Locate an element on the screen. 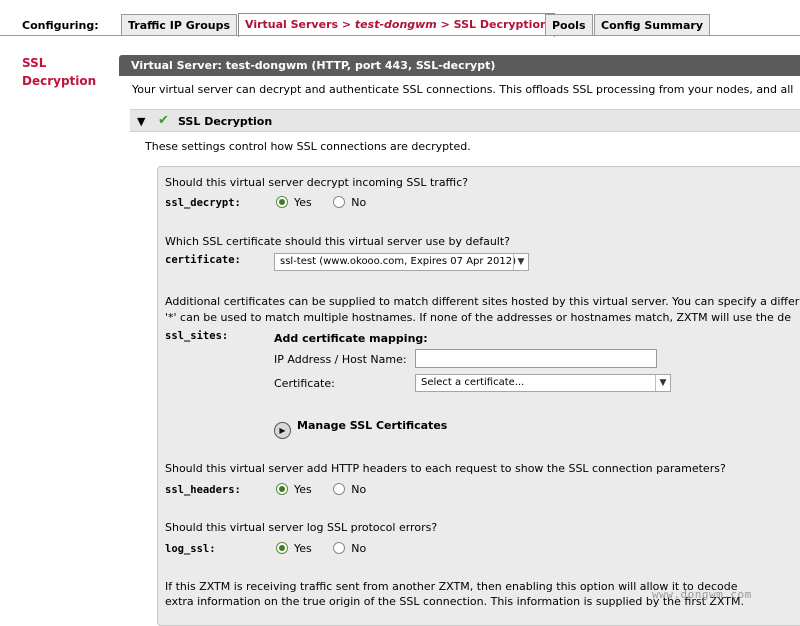  certificate-label: Certificate: is located at coordinates (304, 383).